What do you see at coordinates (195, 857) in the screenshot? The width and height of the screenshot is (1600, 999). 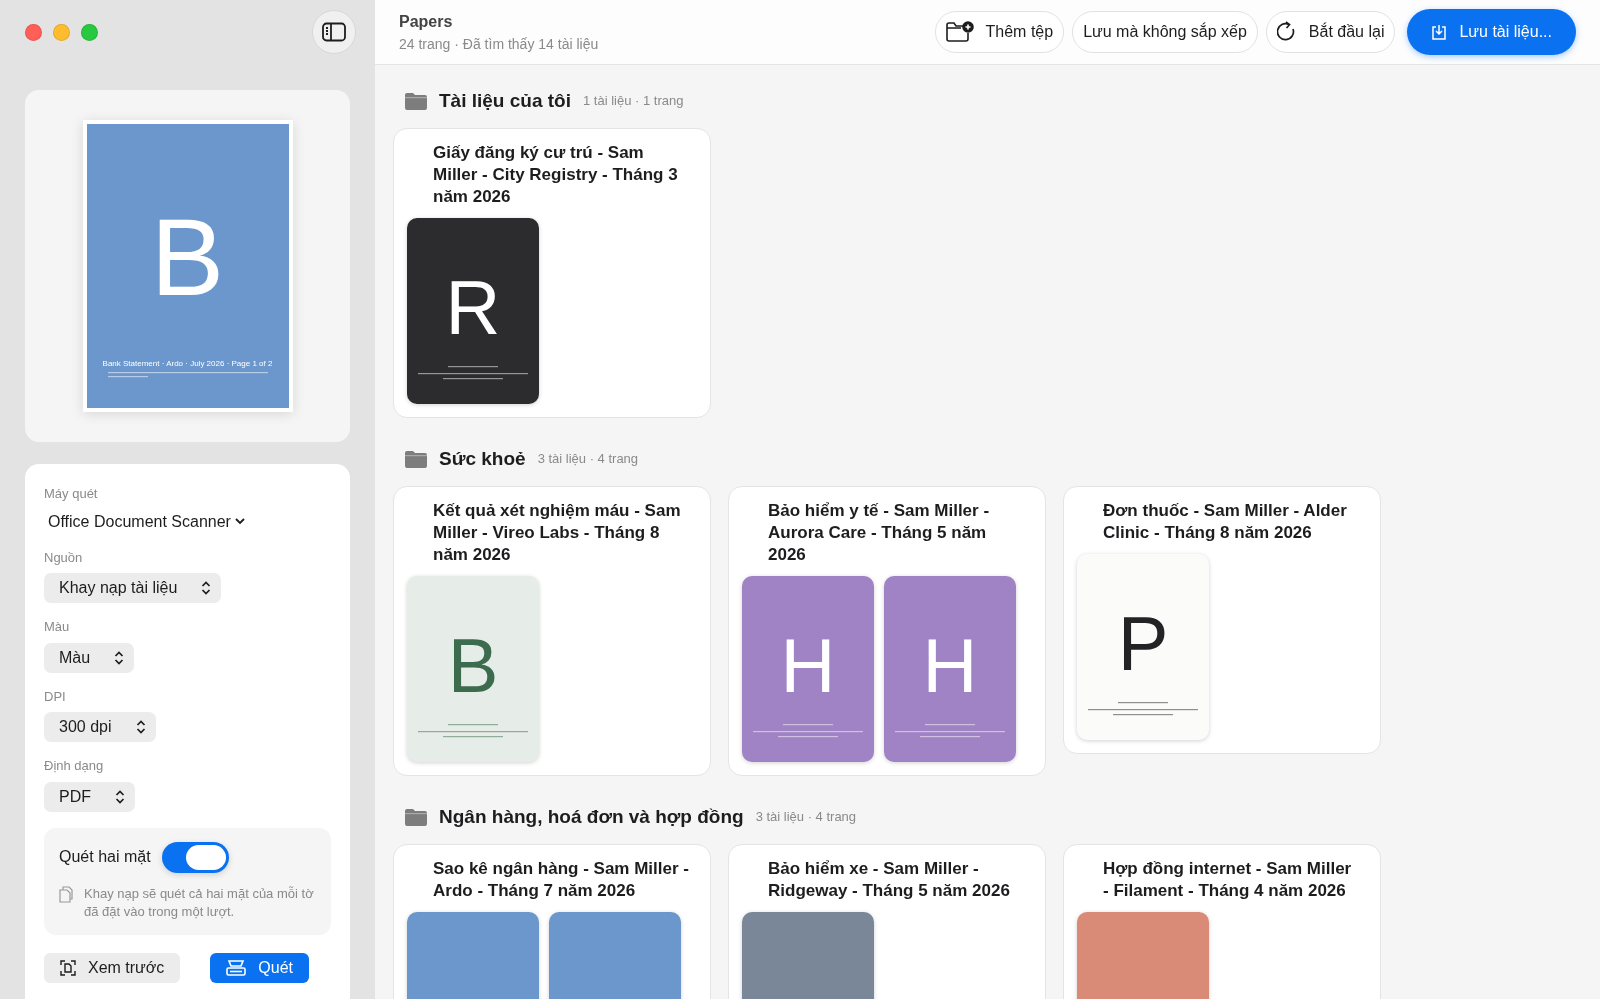 I see `toggle-switch` at bounding box center [195, 857].